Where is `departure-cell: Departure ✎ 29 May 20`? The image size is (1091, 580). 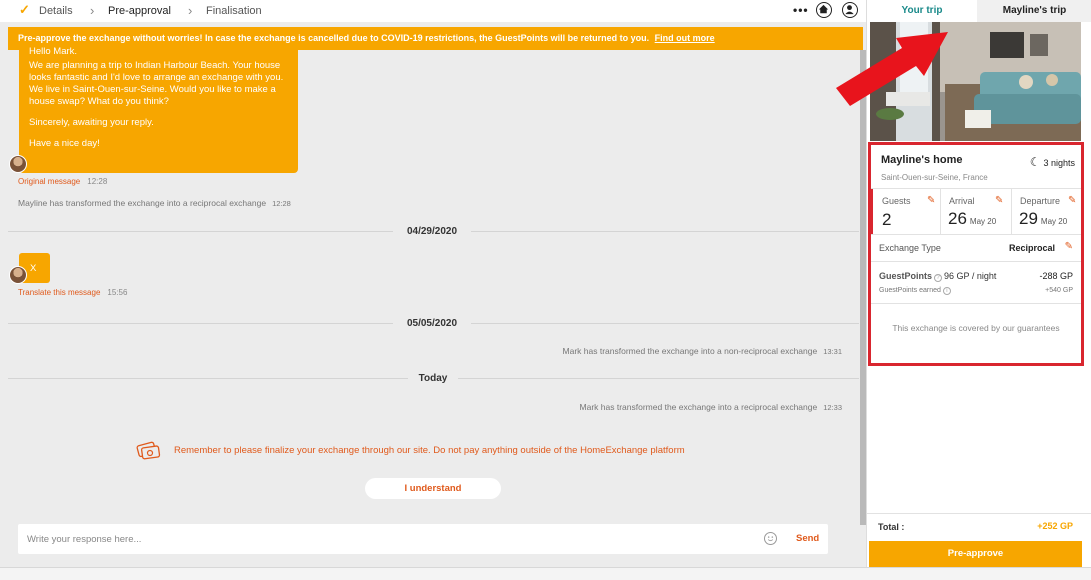
departure-cell: Departure ✎ 29 May 20 is located at coordinates (1046, 211).